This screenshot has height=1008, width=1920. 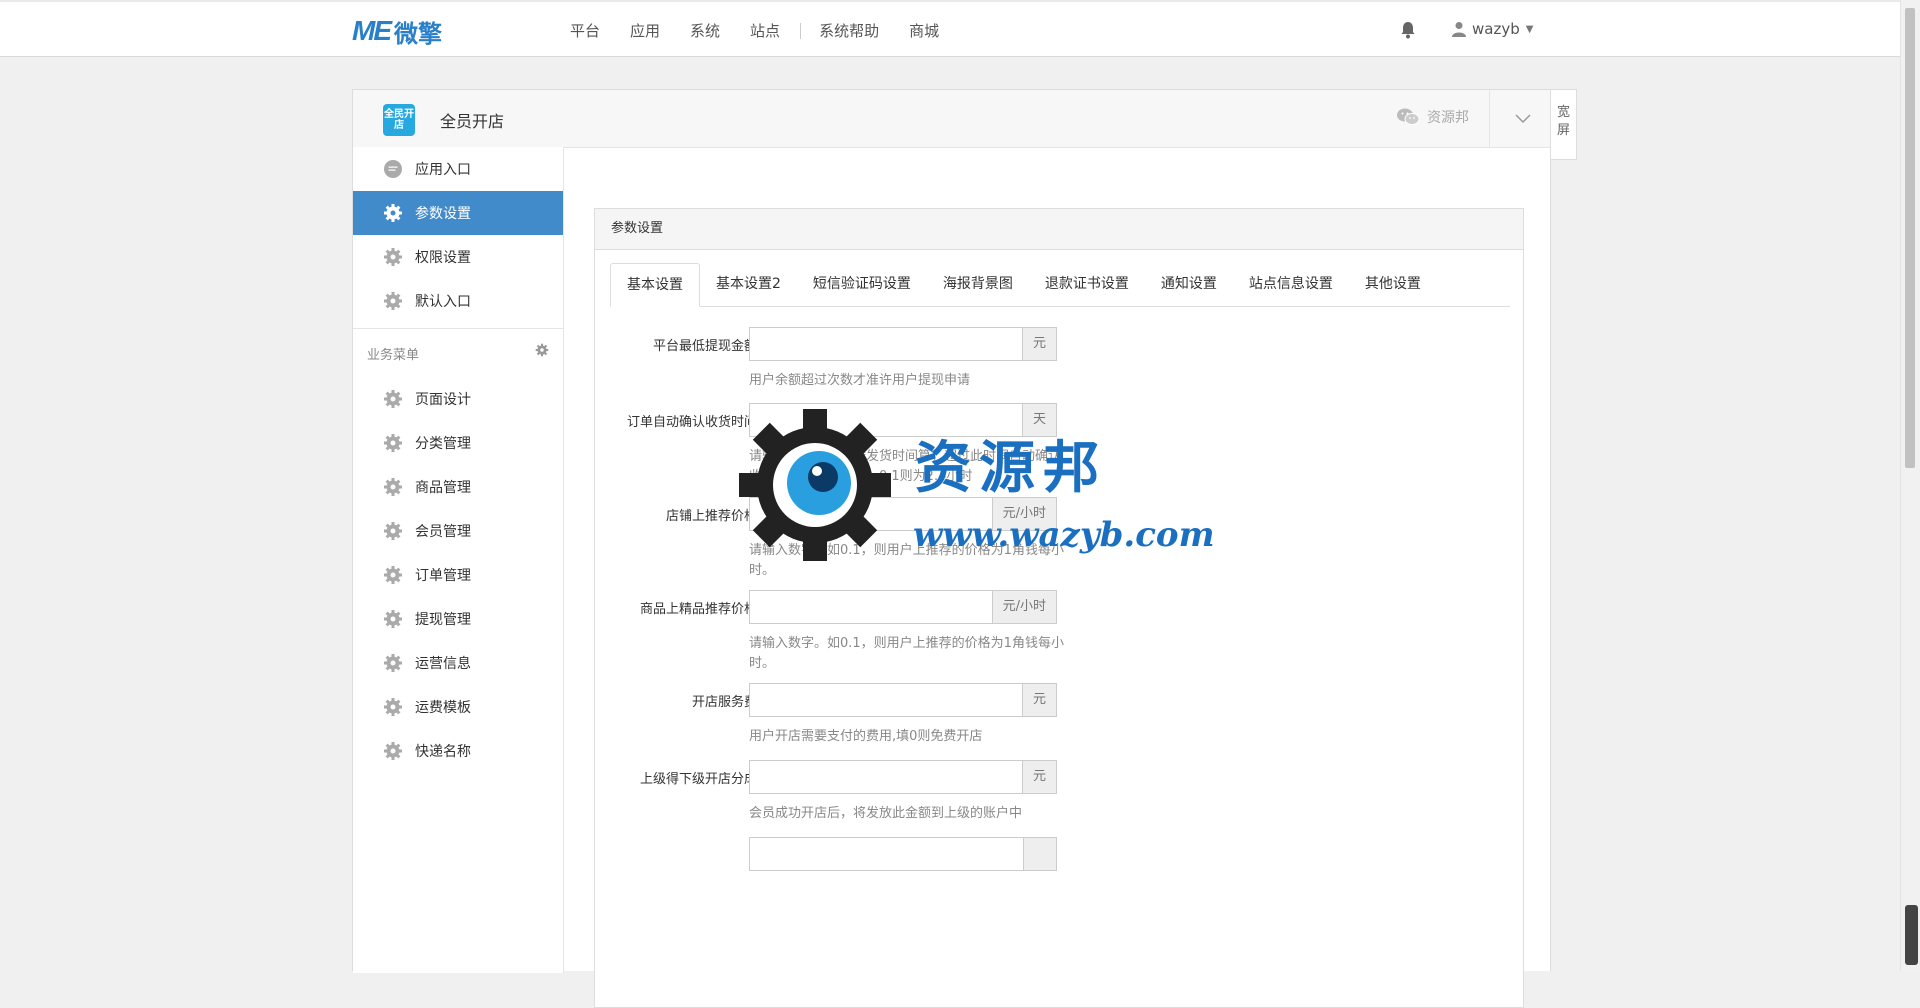 I want to click on user-menu: wazyb ▼, so click(x=1492, y=29).